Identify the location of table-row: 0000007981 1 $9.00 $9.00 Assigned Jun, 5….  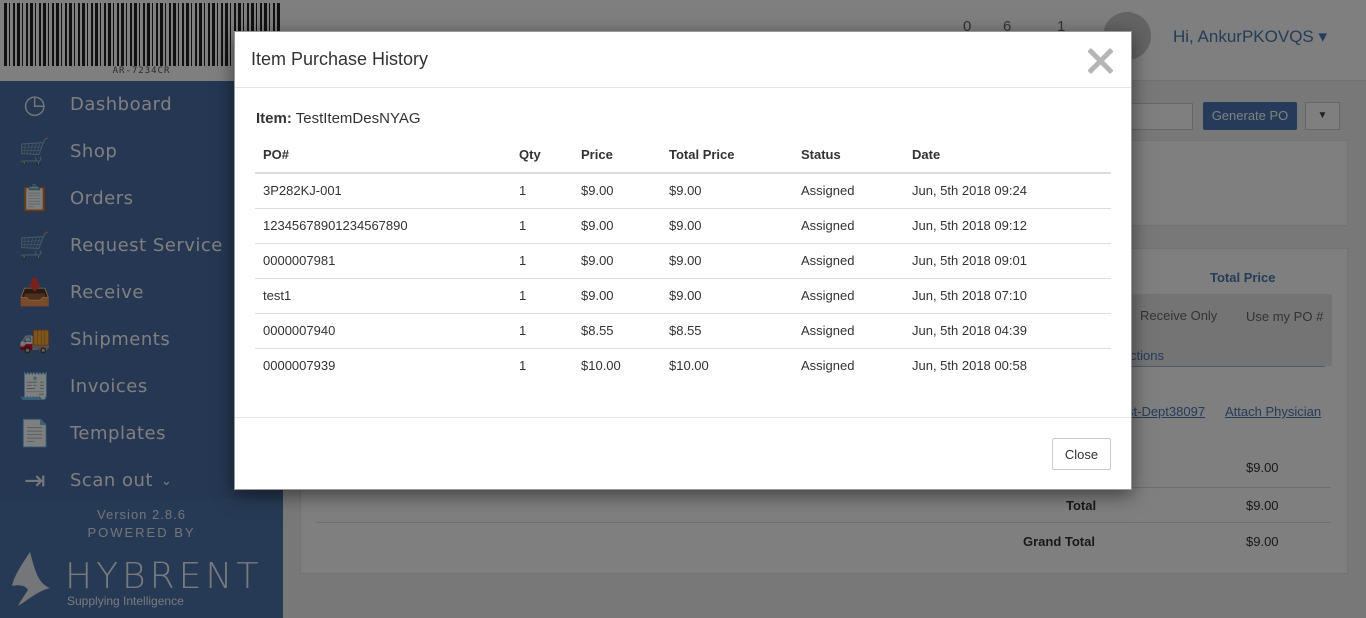
(683, 261).